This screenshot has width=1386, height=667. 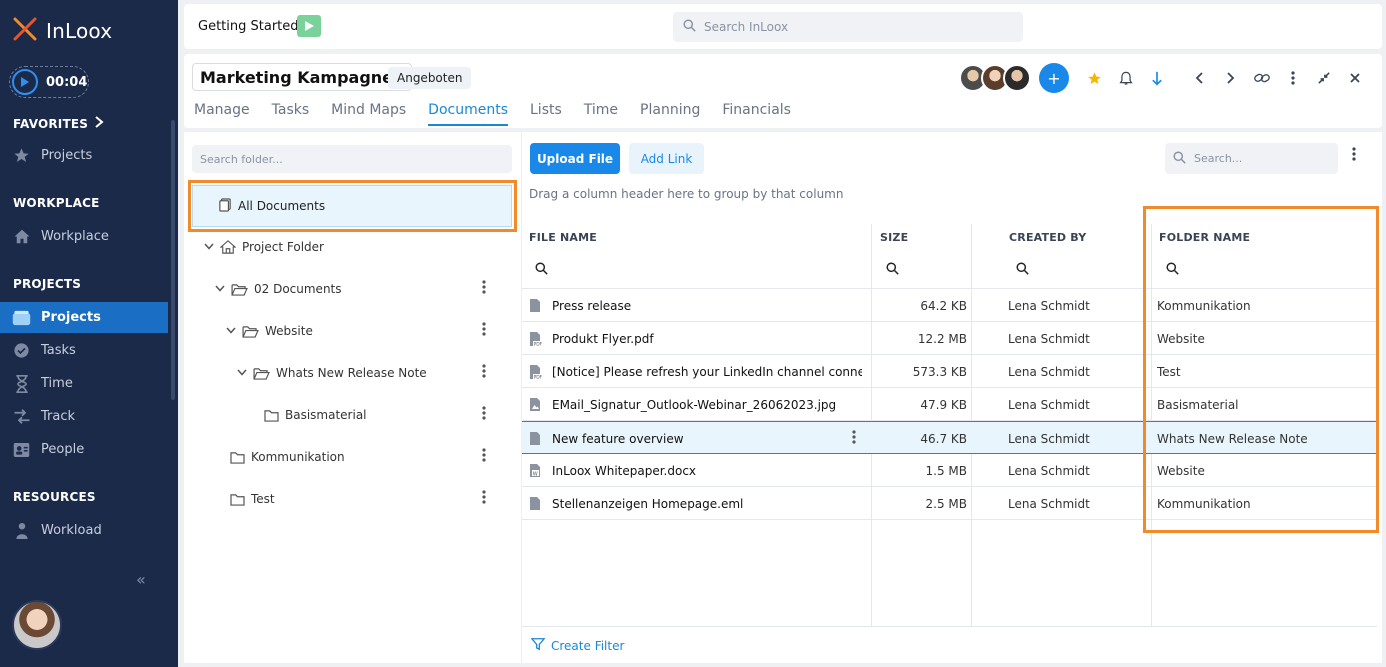 I want to click on global-search-input: Search InLoox, so click(x=848, y=27).